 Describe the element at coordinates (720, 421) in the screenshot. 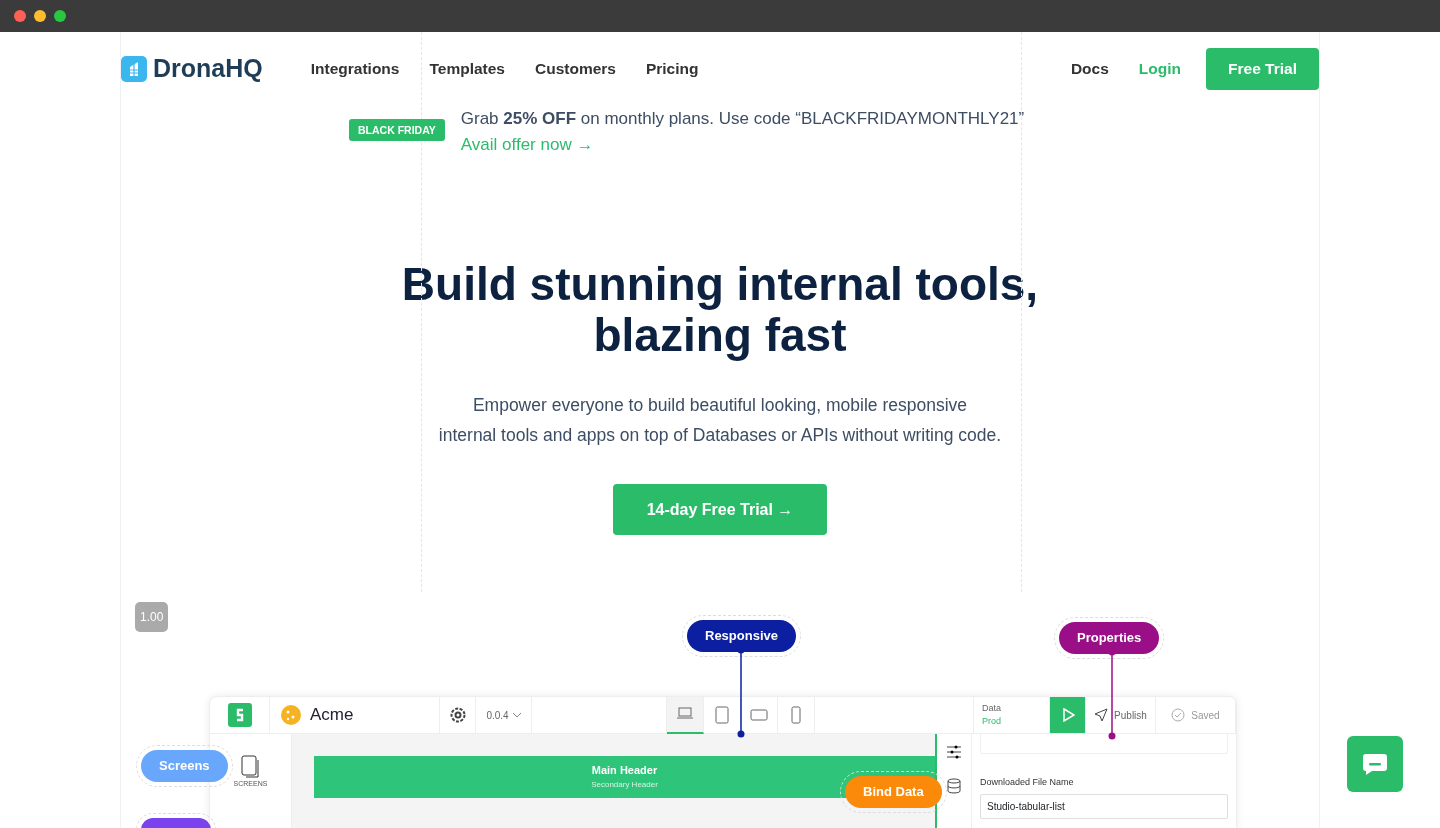

I see `hero-subtitle: Empower everyone to build beautiful looking, mobile responsive internal tools and apps on top of Databases or APIs without writing code.` at that location.